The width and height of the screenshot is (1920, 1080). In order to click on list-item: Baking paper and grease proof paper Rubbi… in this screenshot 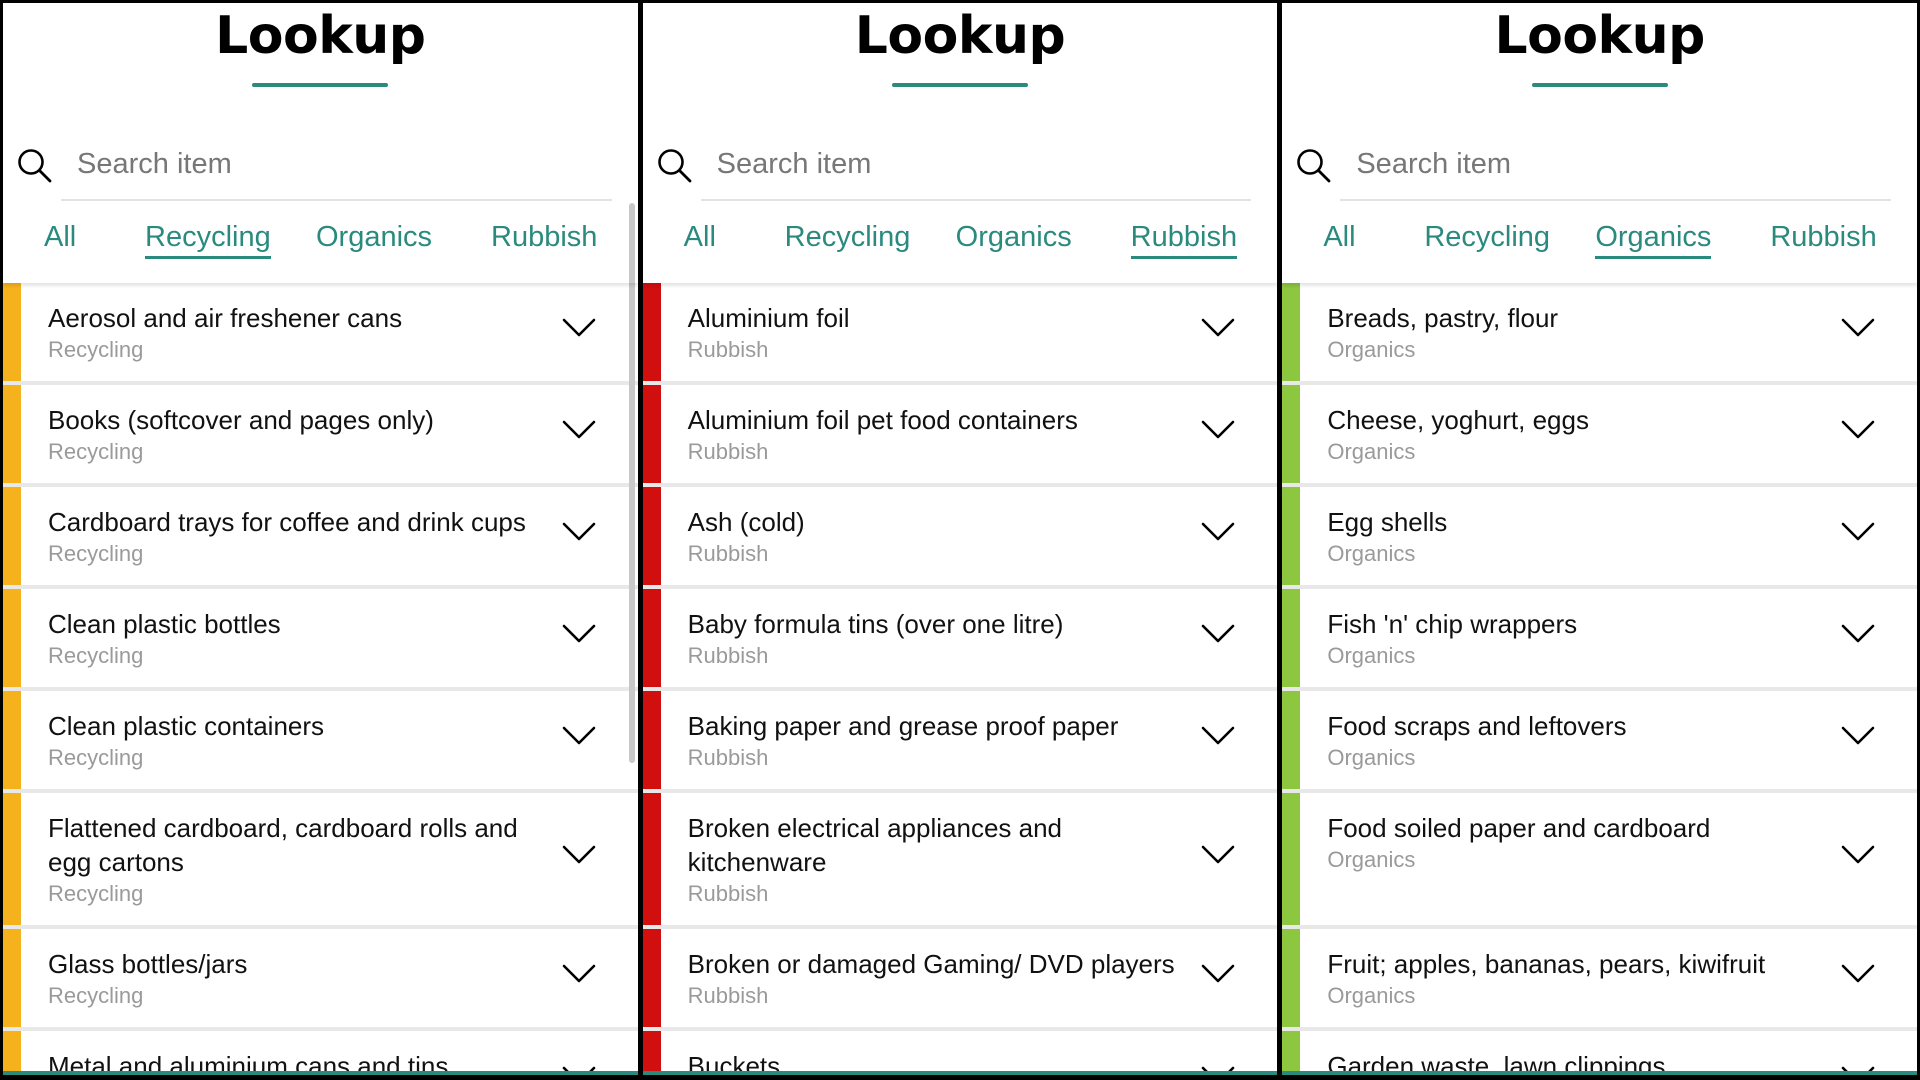, I will do `click(960, 742)`.